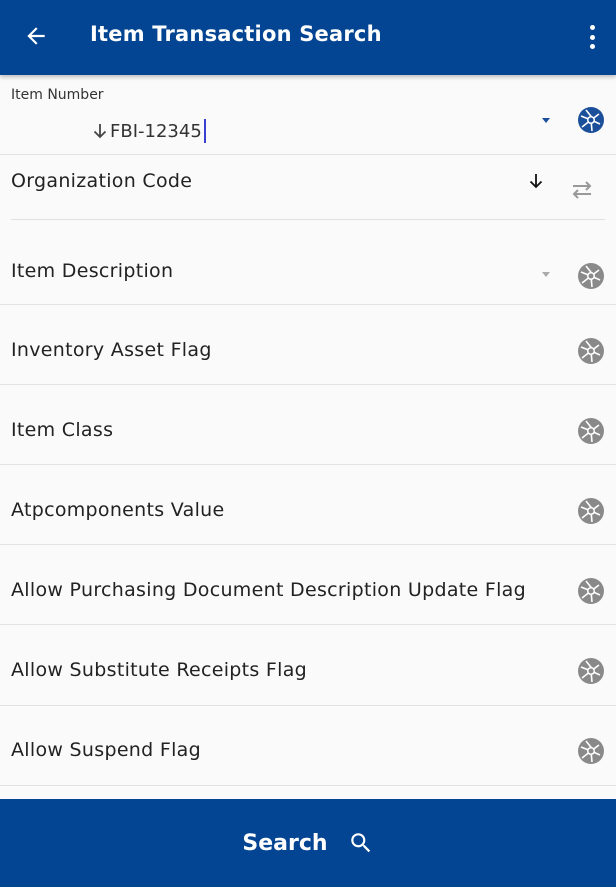 The height and width of the screenshot is (887, 616). Describe the element at coordinates (308, 115) in the screenshot. I see `item-number-field: Item Number FBI-12345` at that location.